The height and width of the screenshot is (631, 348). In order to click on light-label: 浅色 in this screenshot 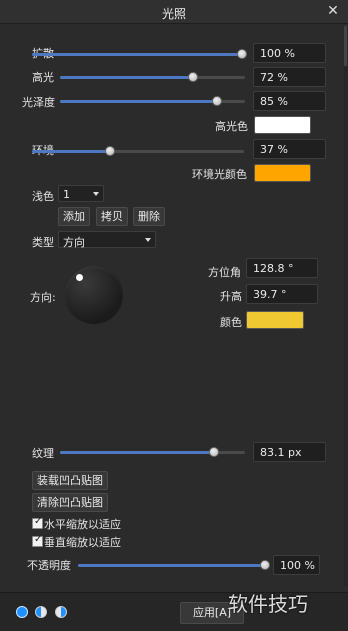, I will do `click(43, 196)`.